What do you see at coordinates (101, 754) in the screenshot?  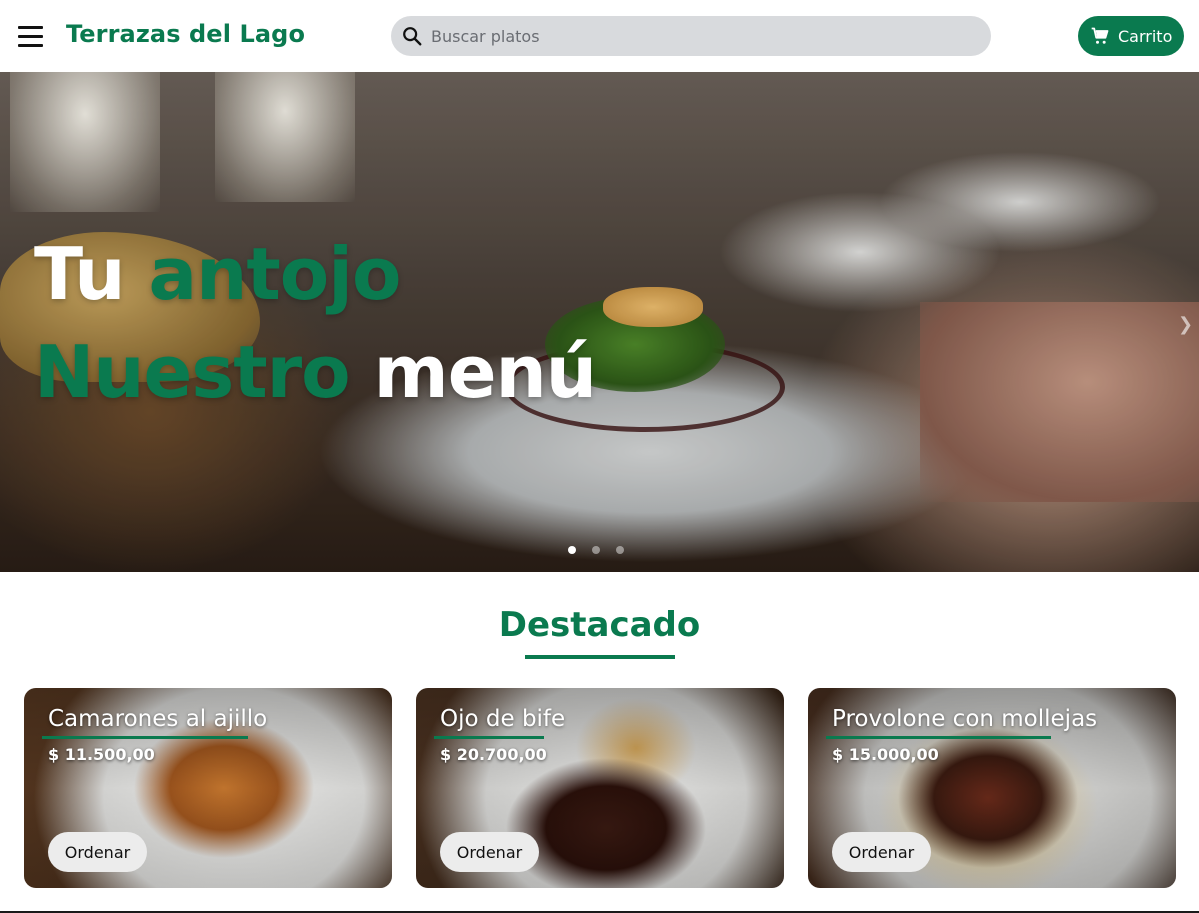 I see `dish-price: $ 11.500,00` at bounding box center [101, 754].